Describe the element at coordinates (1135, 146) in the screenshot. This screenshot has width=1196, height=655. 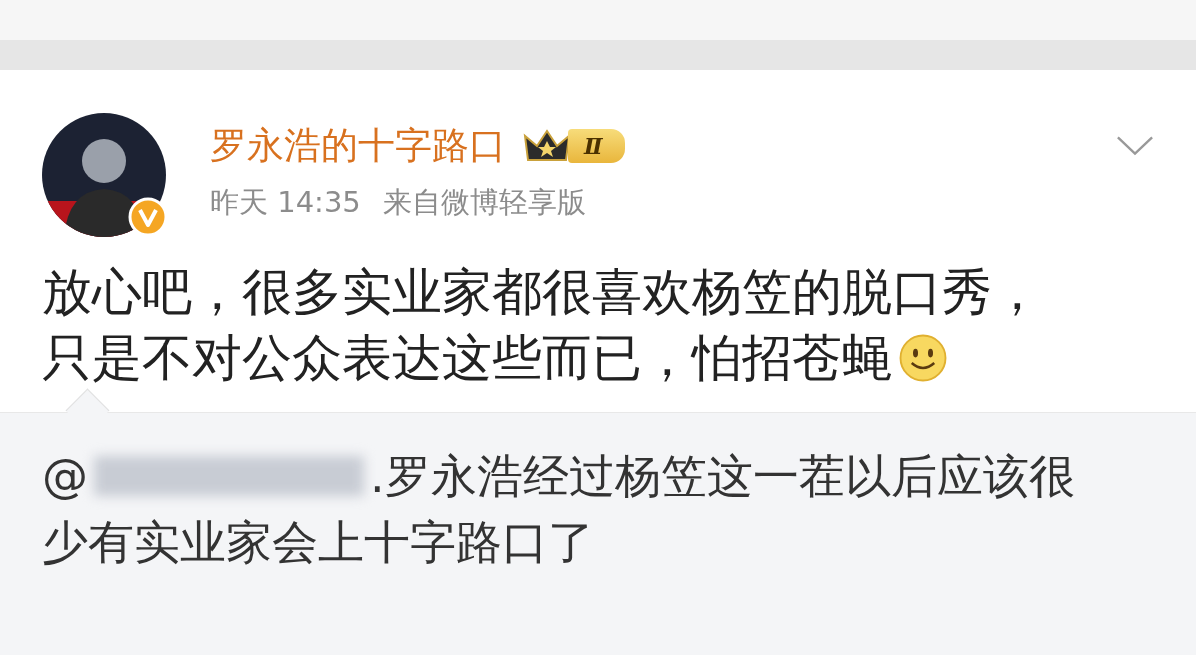
I see `chevron-down-icon` at that location.